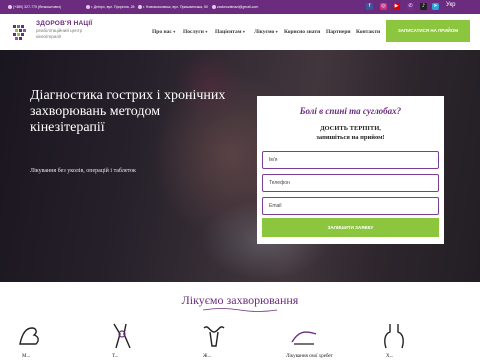 This screenshot has width=480, height=360. I want to click on instagram-icon: ◎, so click(383, 6).